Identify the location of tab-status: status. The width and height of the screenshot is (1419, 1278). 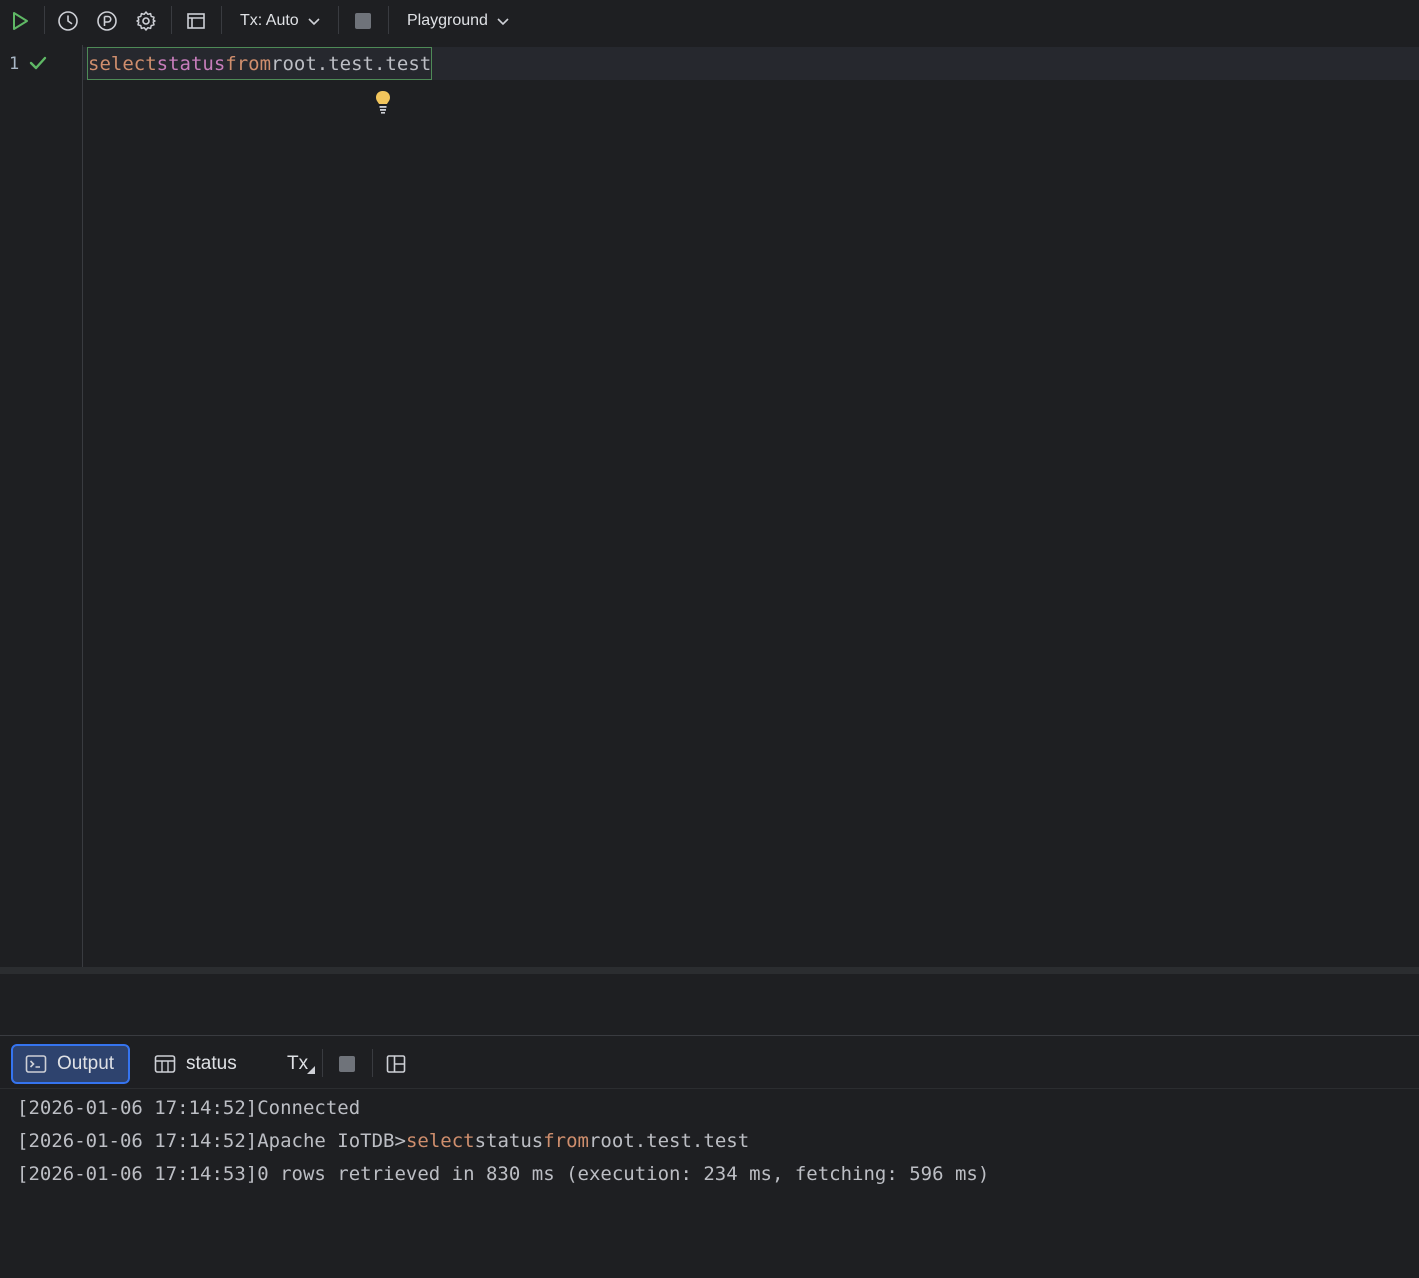
(195, 1064).